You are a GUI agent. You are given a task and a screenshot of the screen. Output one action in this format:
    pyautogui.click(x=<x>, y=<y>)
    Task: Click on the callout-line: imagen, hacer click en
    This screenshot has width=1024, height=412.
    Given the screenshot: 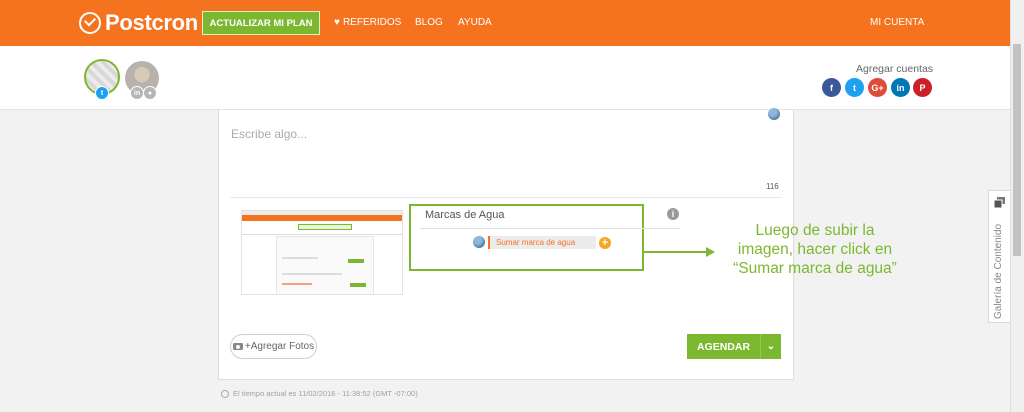 What is the action you would take?
    pyautogui.click(x=815, y=249)
    